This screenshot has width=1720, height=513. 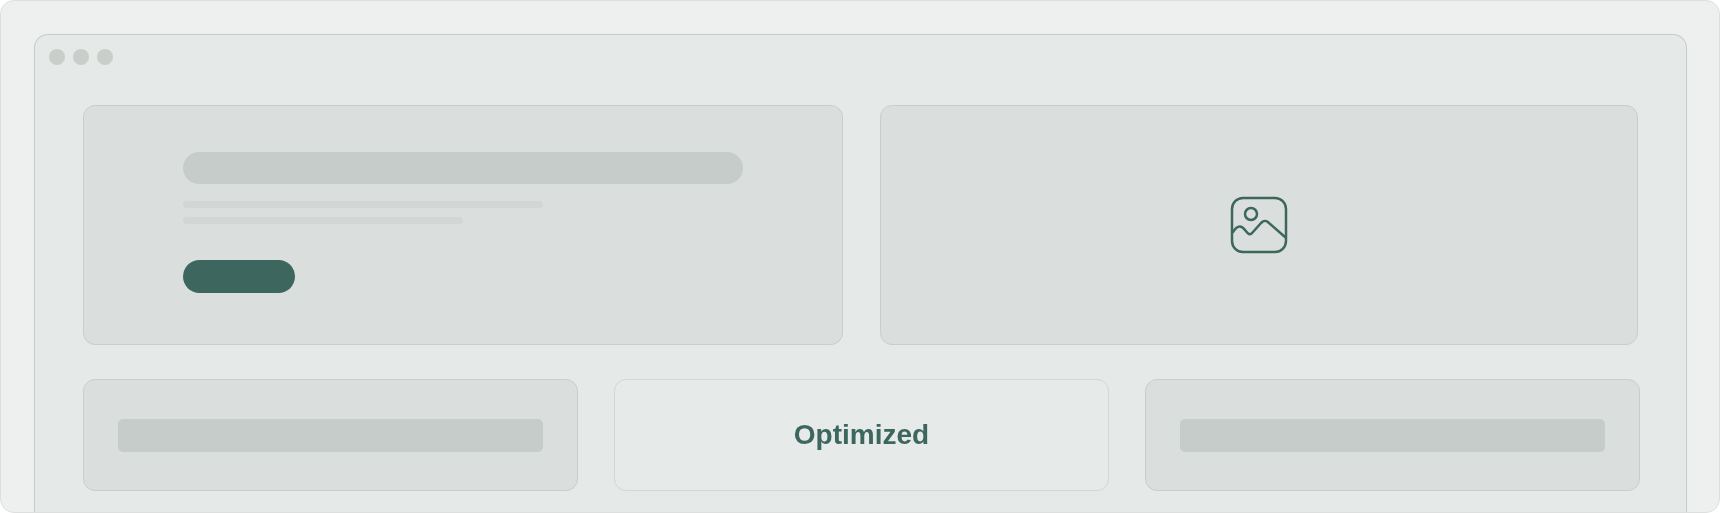 I want to click on cta-button, so click(x=239, y=276).